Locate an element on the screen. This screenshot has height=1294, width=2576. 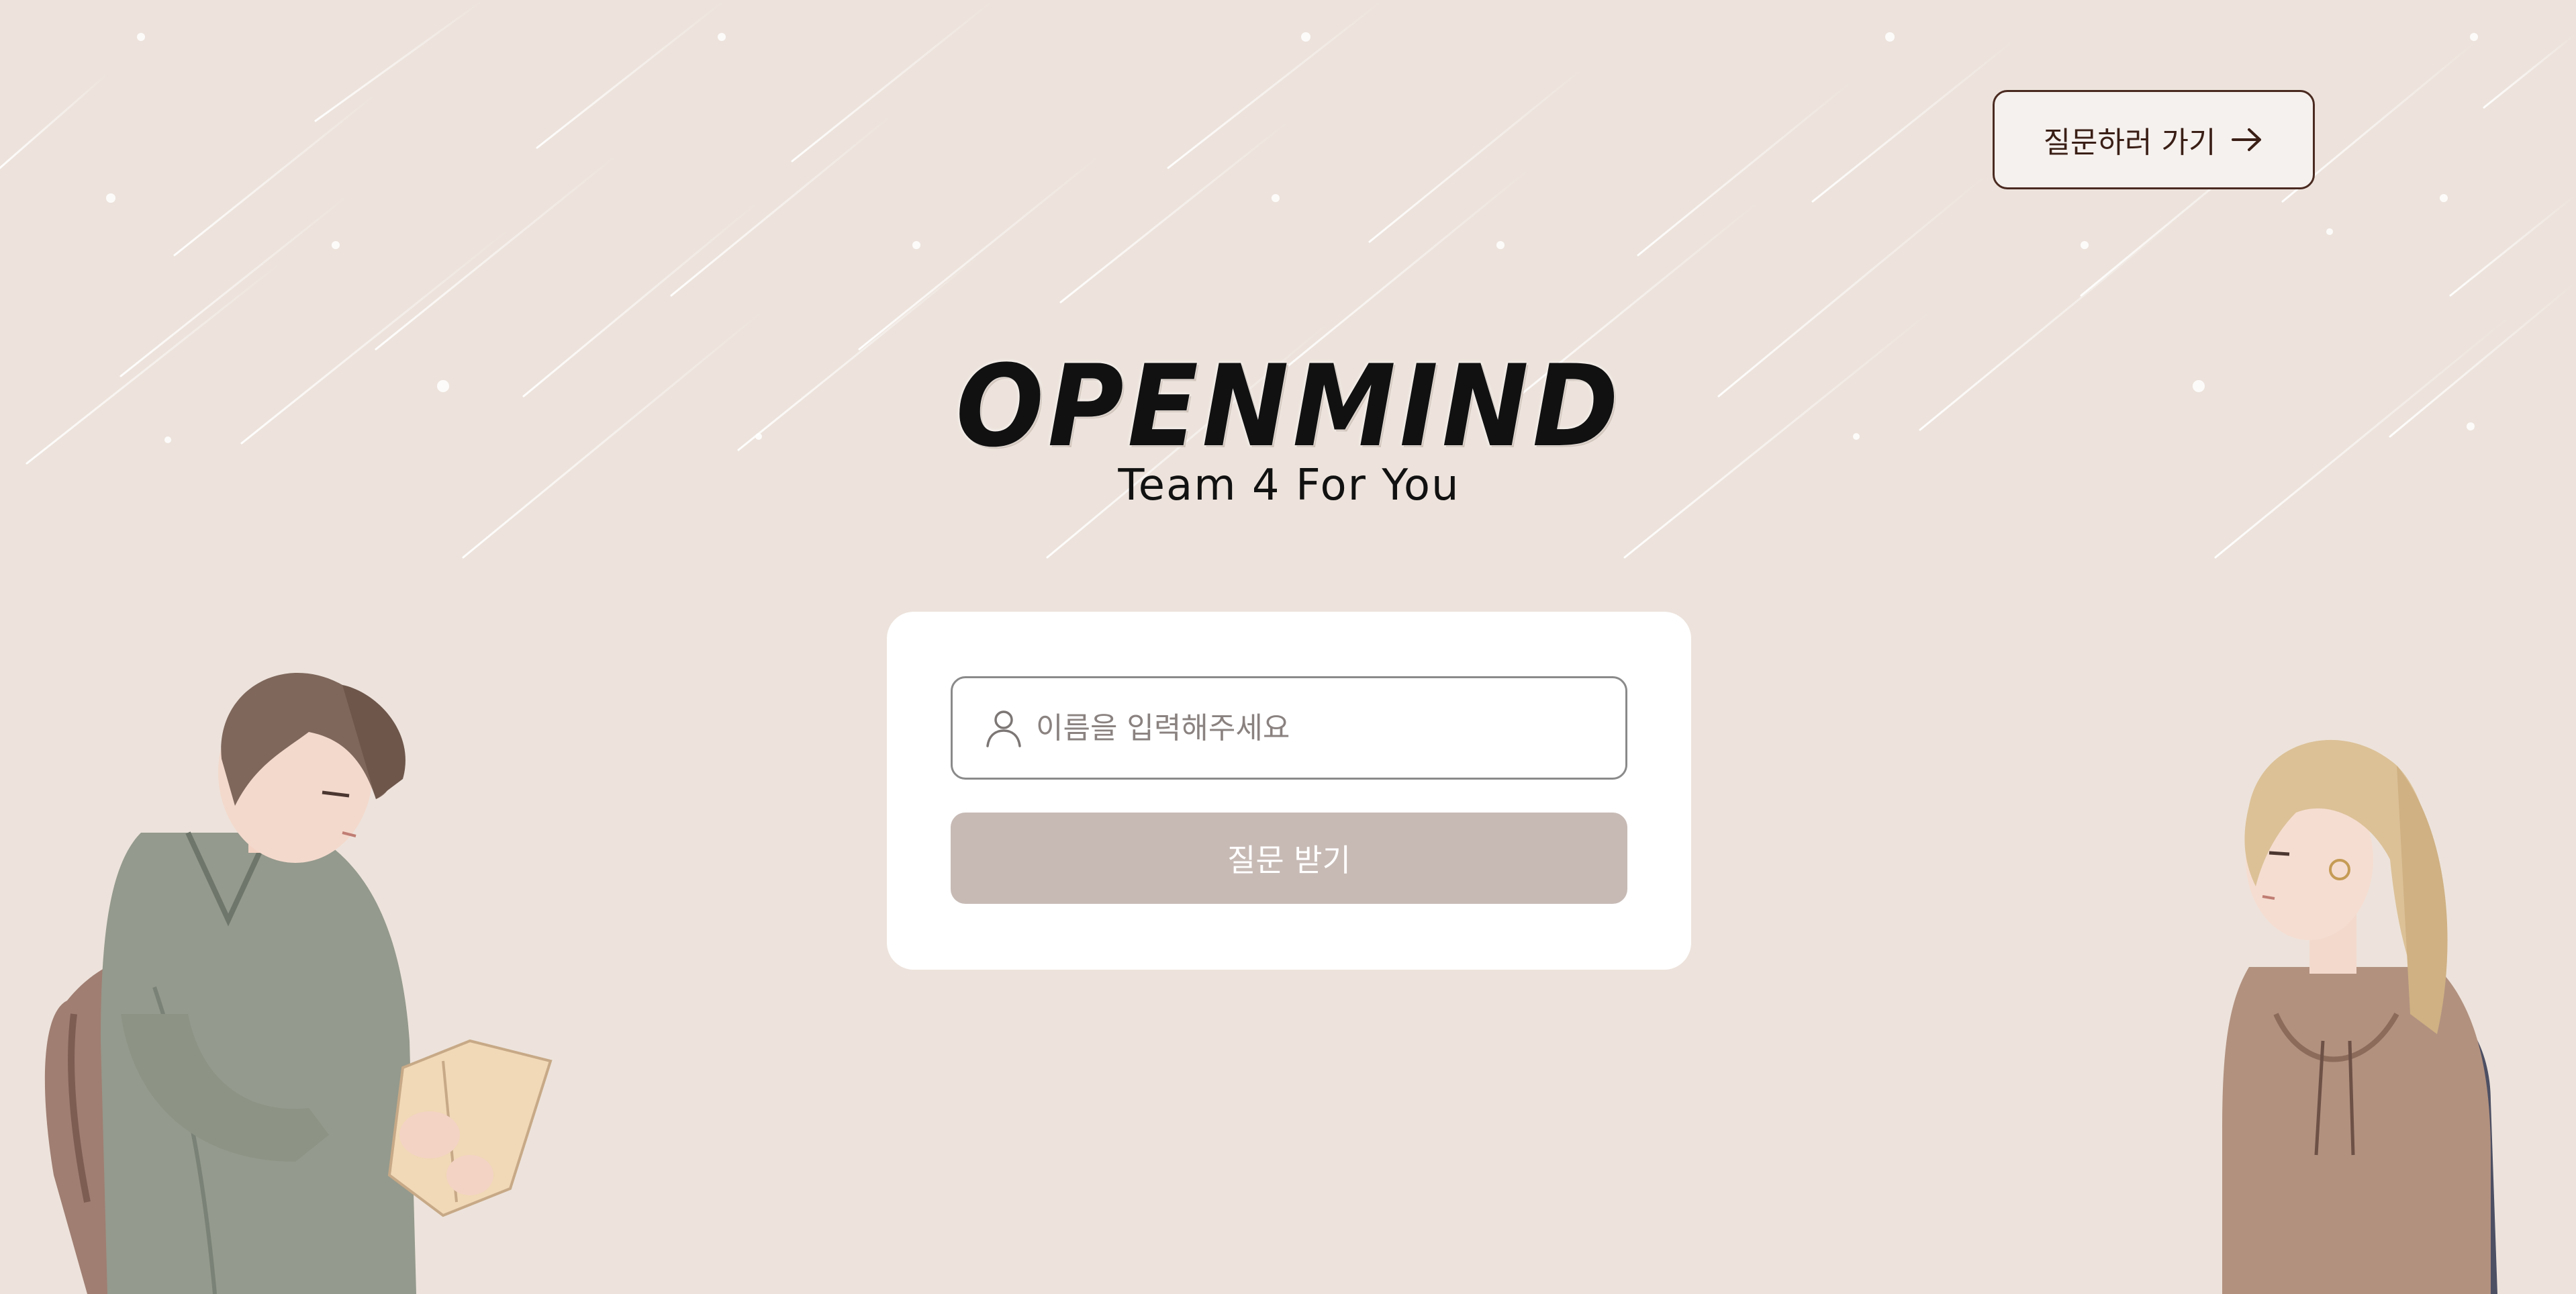
name-field is located at coordinates (1289, 728).